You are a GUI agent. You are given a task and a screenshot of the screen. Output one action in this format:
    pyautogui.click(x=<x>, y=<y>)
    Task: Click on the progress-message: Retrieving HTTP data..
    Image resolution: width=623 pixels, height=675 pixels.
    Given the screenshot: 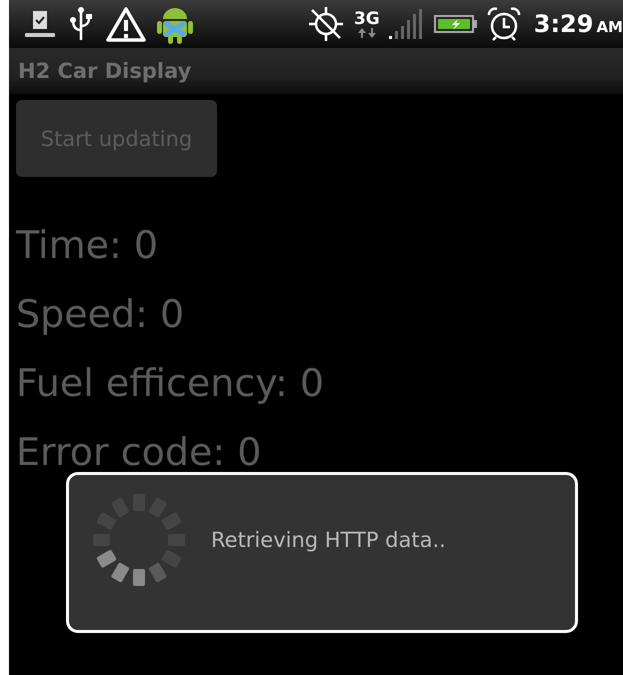 What is the action you would take?
    pyautogui.click(x=328, y=540)
    